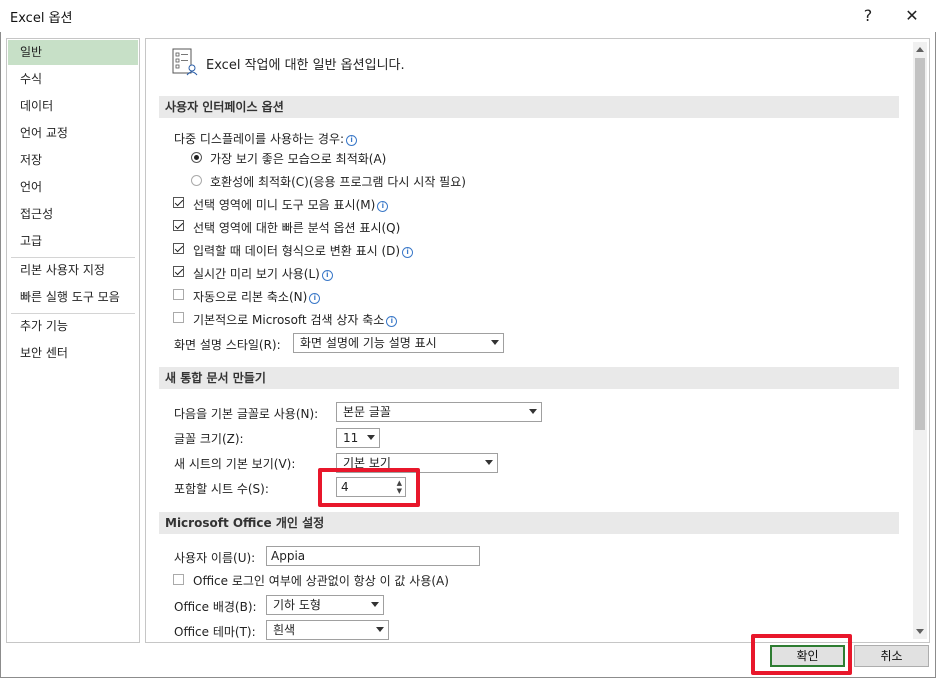  What do you see at coordinates (73, 187) in the screenshot?
I see `nav-item-language: 언어` at bounding box center [73, 187].